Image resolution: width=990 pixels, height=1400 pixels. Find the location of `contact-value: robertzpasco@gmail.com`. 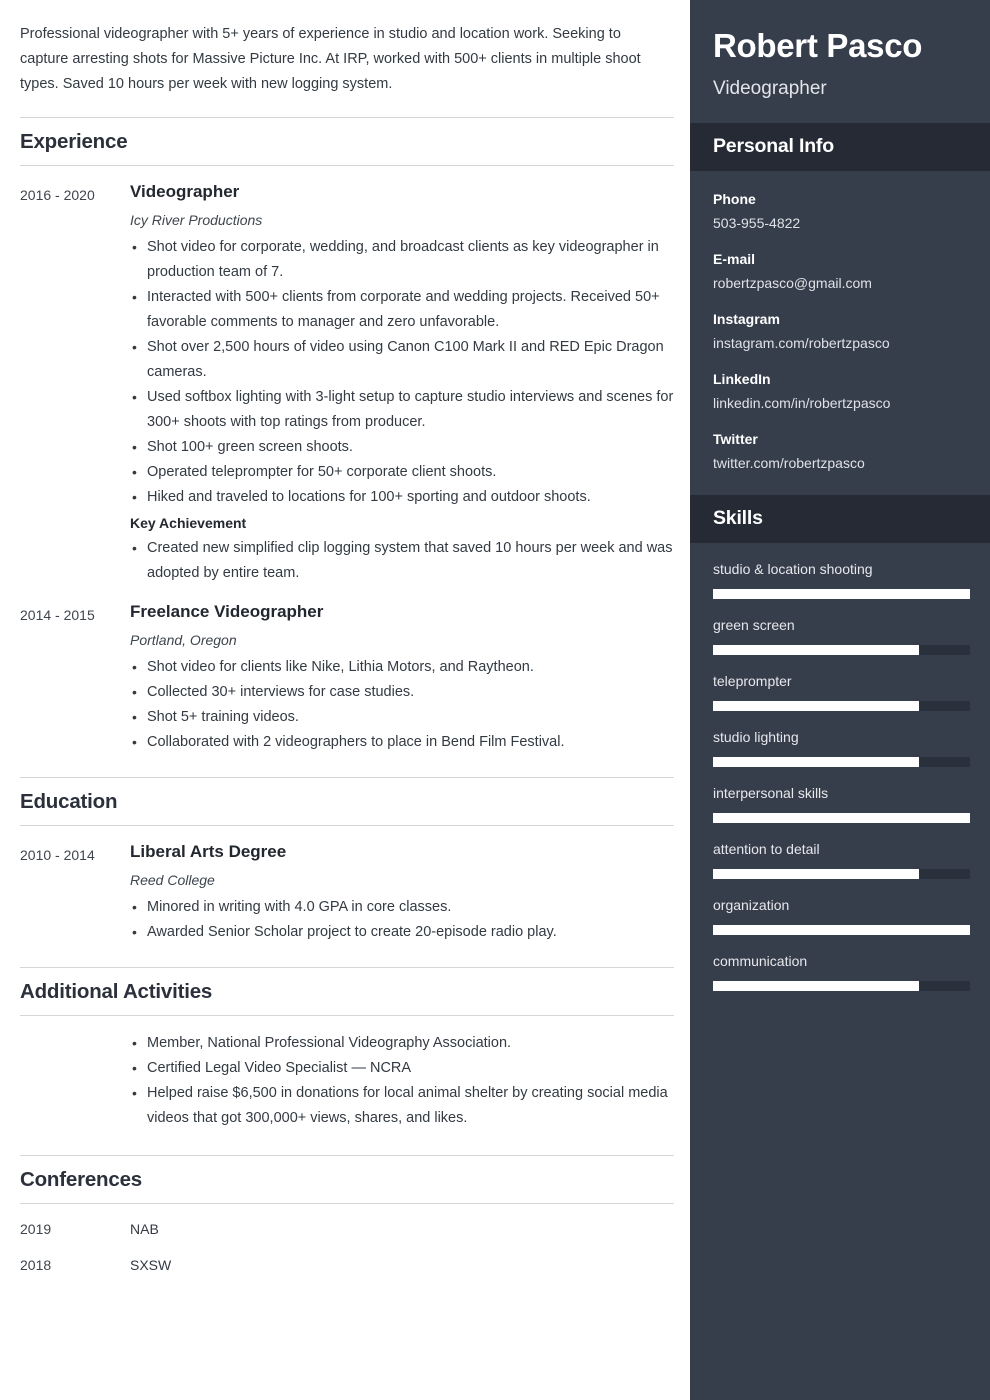

contact-value: robertzpasco@gmail.com is located at coordinates (841, 283).